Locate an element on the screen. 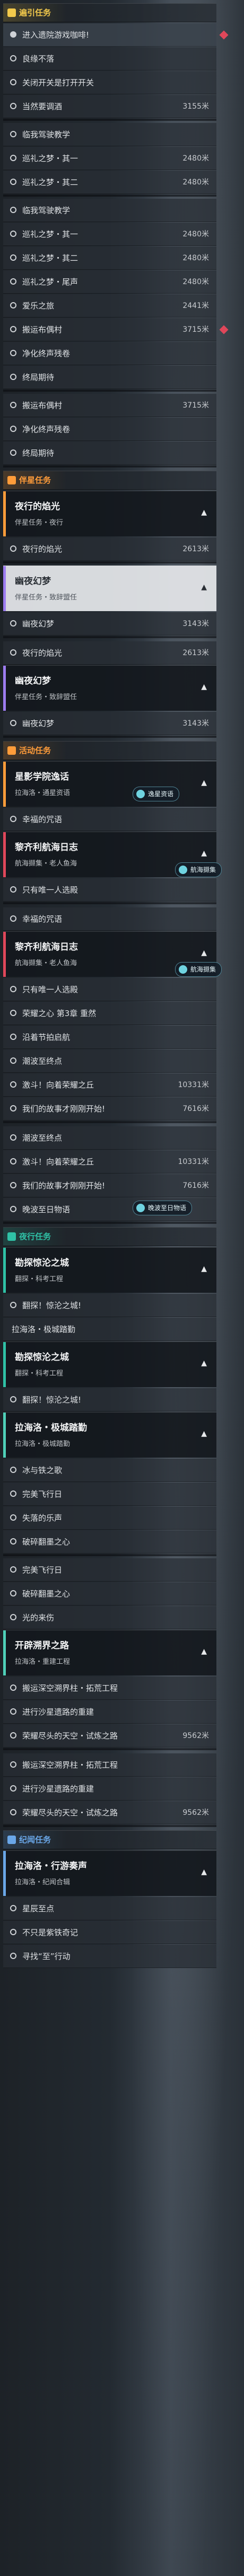 This screenshot has width=244, height=2576. quest-row-label: 终局期待 is located at coordinates (38, 377).